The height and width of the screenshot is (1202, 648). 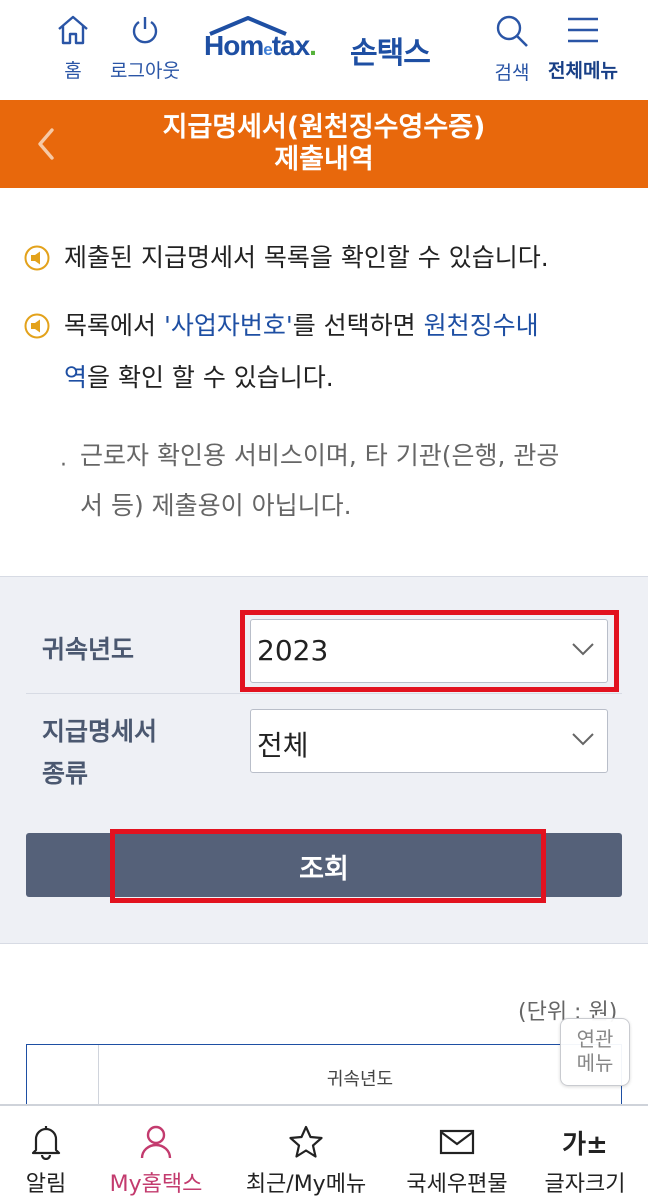 I want to click on top-header: 홈 로그아웃 Hometax. 손택스 검색 전체메뉴, so click(x=324, y=50).